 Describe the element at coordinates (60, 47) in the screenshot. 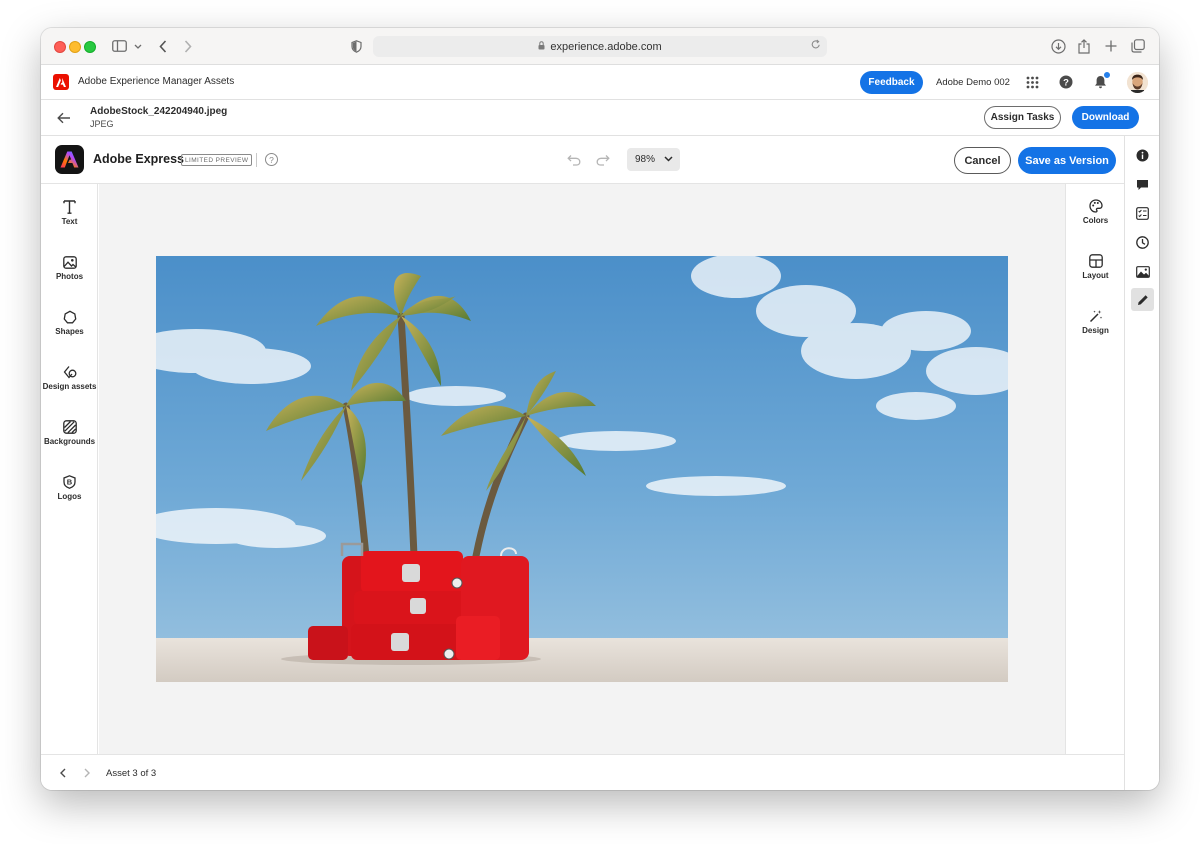

I see `window-close-button` at that location.